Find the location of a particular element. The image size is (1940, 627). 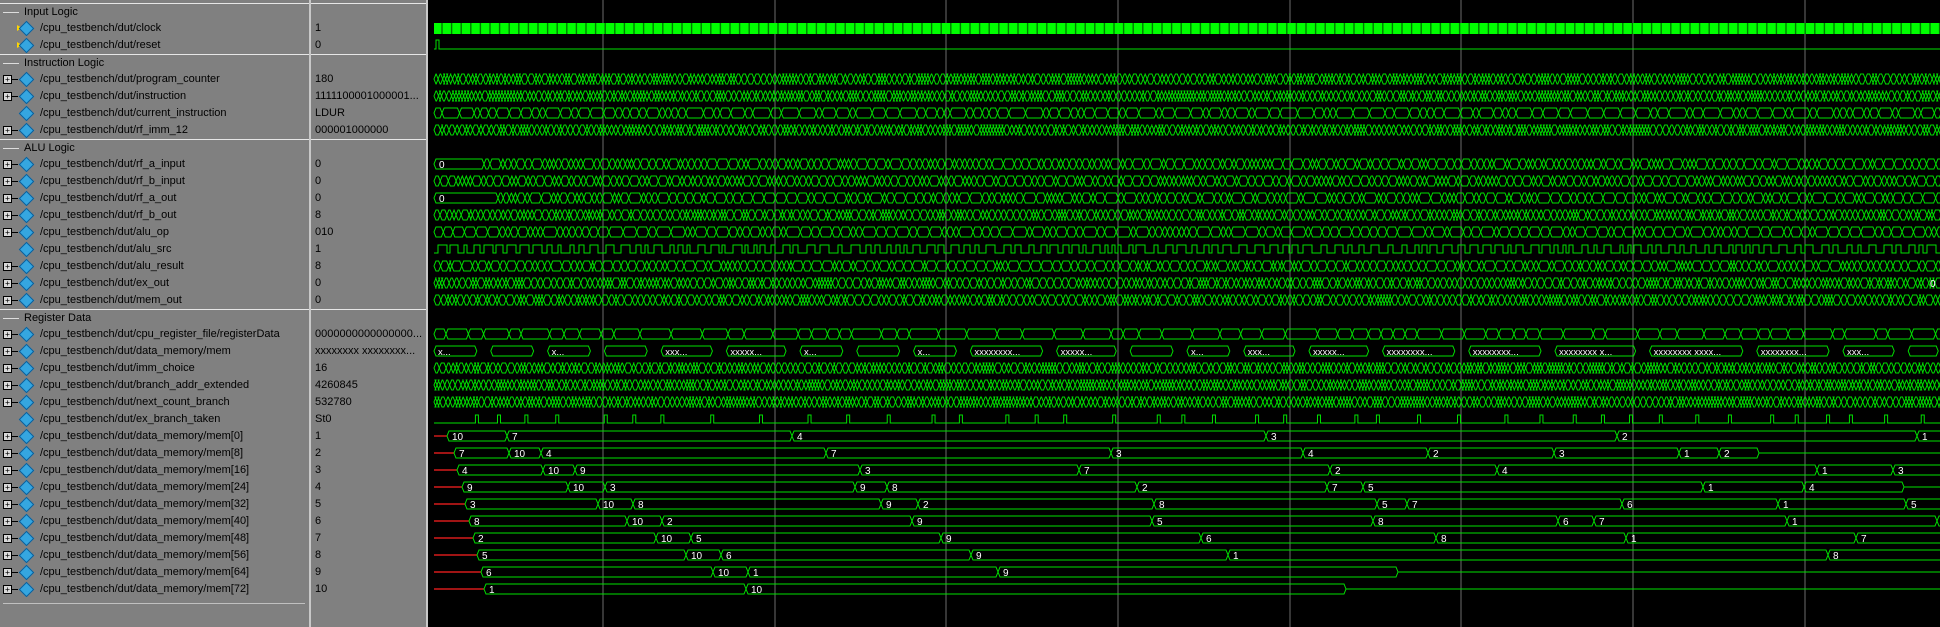

signal-row: +/cpu_testbench/dut/rf_a_input is located at coordinates (154, 164).